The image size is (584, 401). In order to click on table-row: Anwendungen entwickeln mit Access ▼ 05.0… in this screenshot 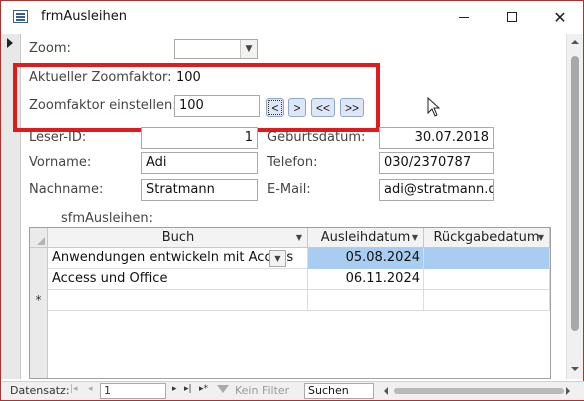, I will do `click(290, 258)`.